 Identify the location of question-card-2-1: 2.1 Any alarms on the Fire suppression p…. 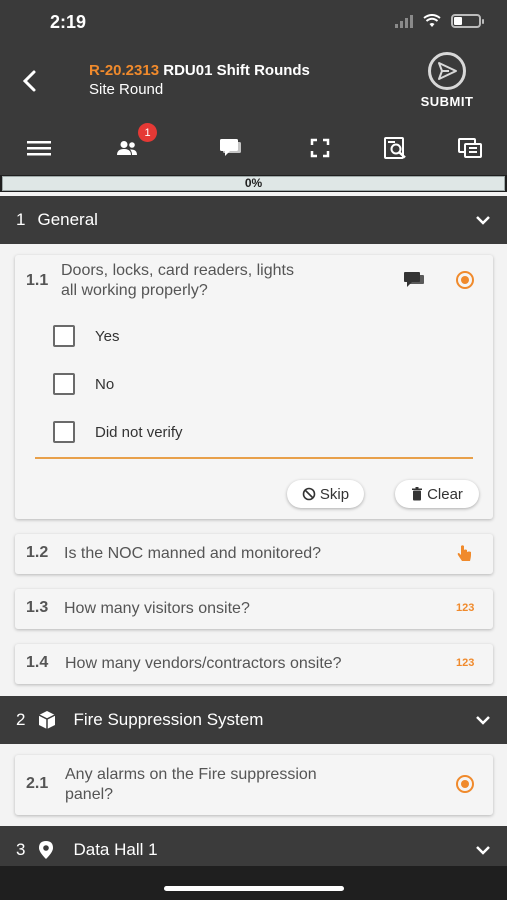
(254, 785).